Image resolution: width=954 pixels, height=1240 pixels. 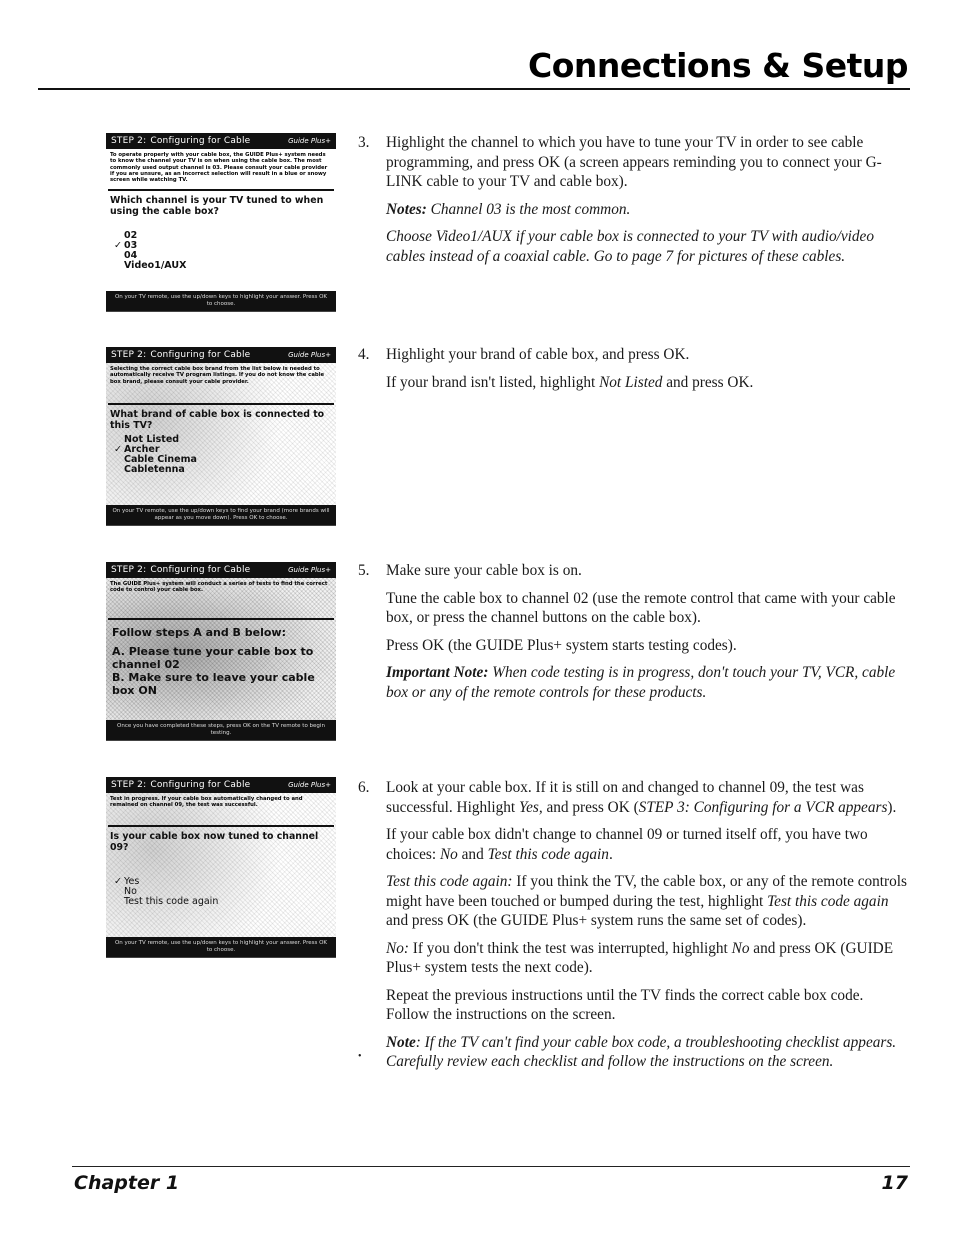 What do you see at coordinates (171, 901) in the screenshot?
I see `screen-option: Test this code again` at bounding box center [171, 901].